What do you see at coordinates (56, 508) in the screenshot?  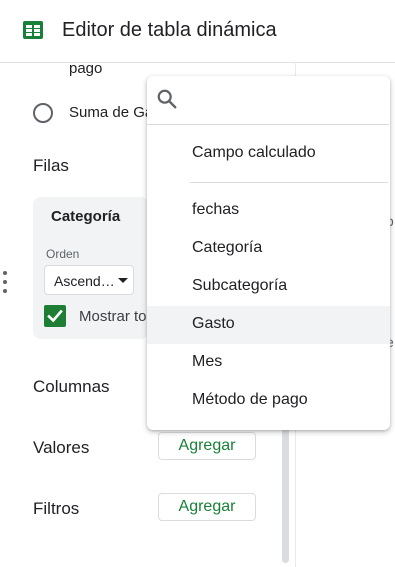 I see `filters-section-label: Filtros` at bounding box center [56, 508].